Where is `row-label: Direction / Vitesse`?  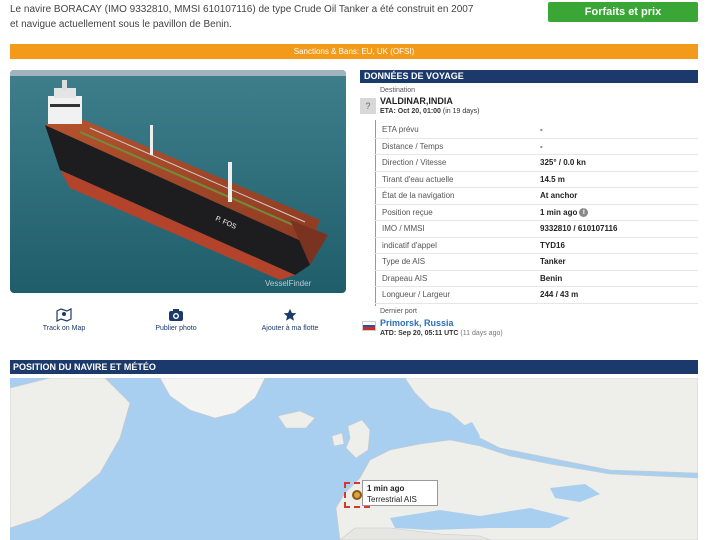
row-label: Direction / Vitesse is located at coordinates (414, 162).